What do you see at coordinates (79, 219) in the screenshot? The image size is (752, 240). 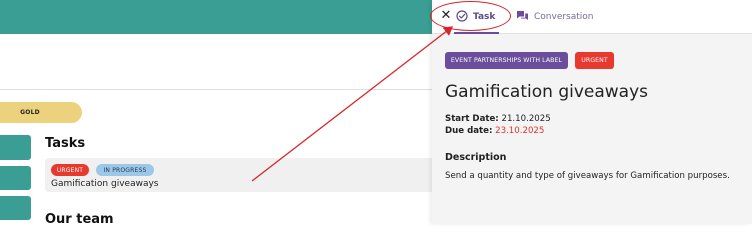 I see `team-heading: Our team` at bounding box center [79, 219].